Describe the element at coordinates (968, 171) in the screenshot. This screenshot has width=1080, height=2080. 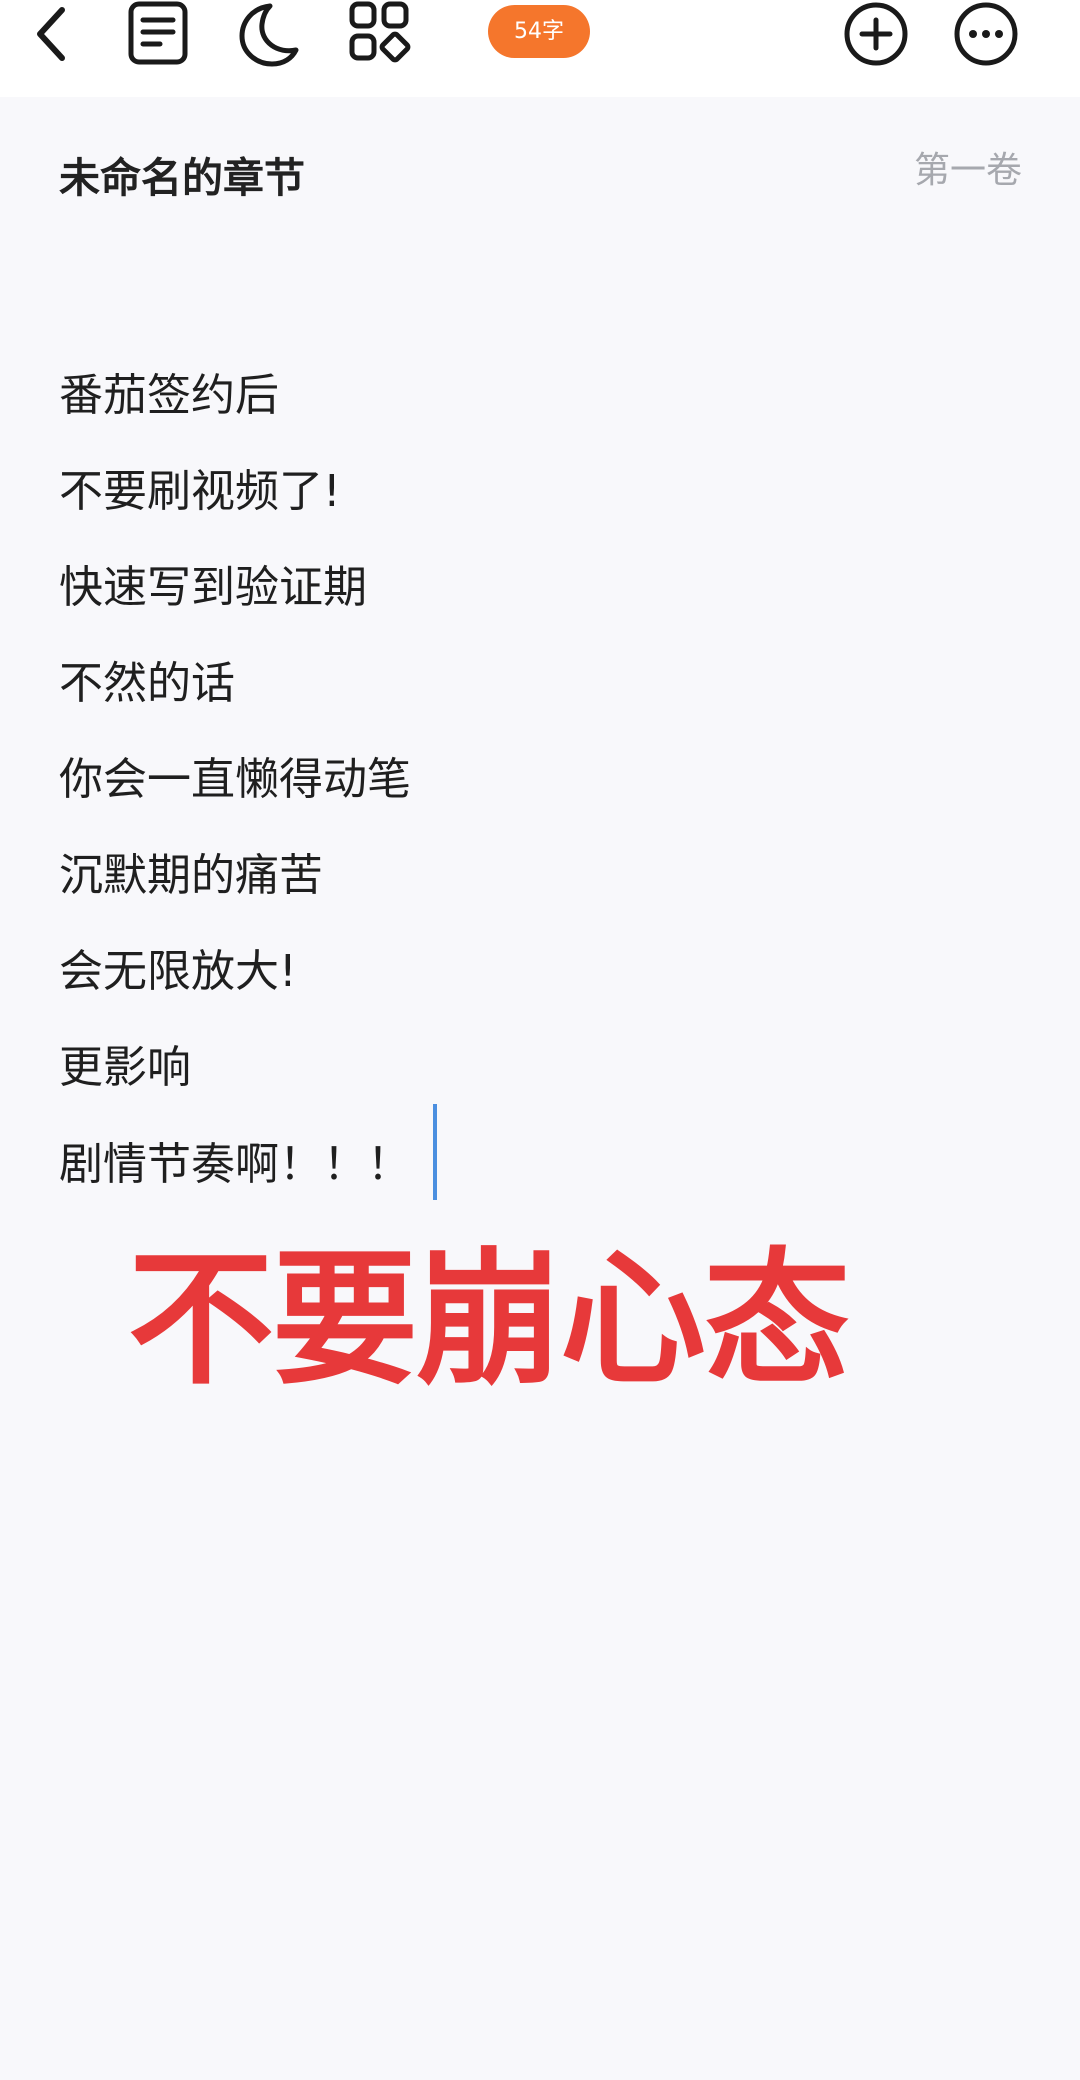
I see `volume-label: 第一卷` at that location.